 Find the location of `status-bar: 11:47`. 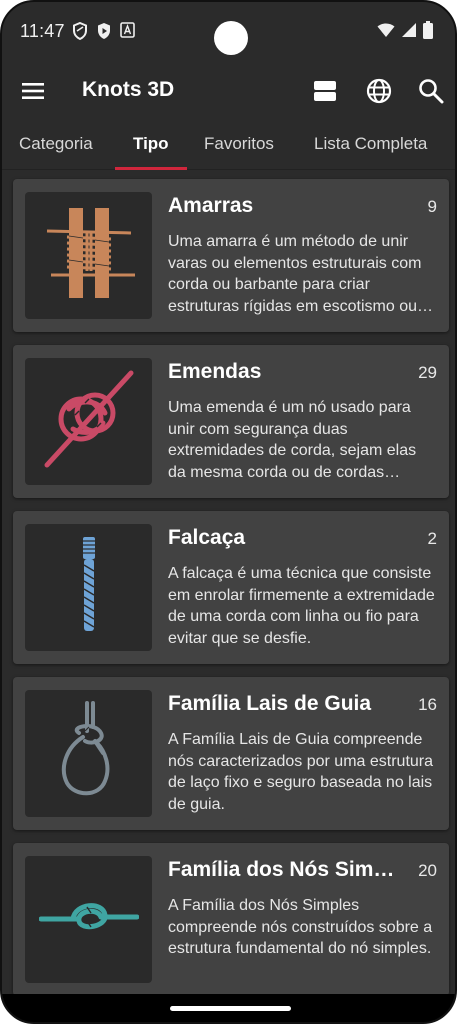

status-bar: 11:47 is located at coordinates (228, 32).